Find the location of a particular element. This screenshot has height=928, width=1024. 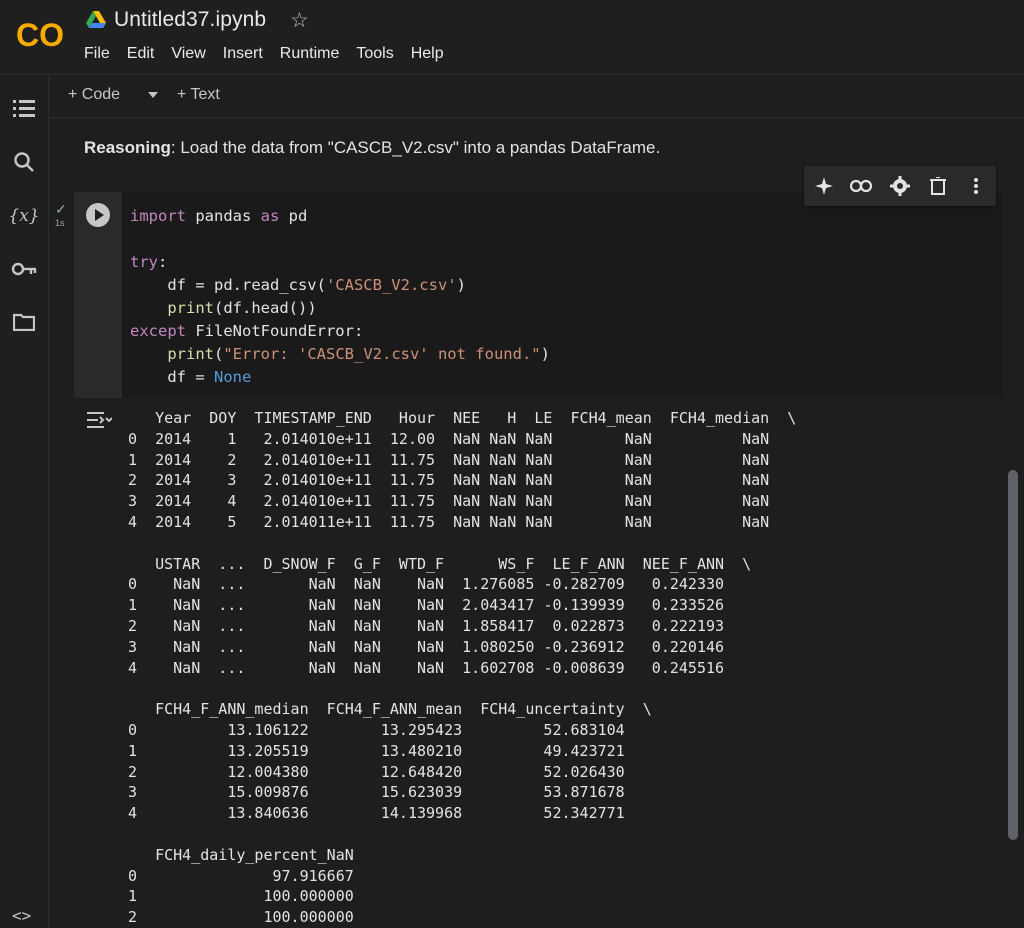

code-token: ( is located at coordinates (219, 354).